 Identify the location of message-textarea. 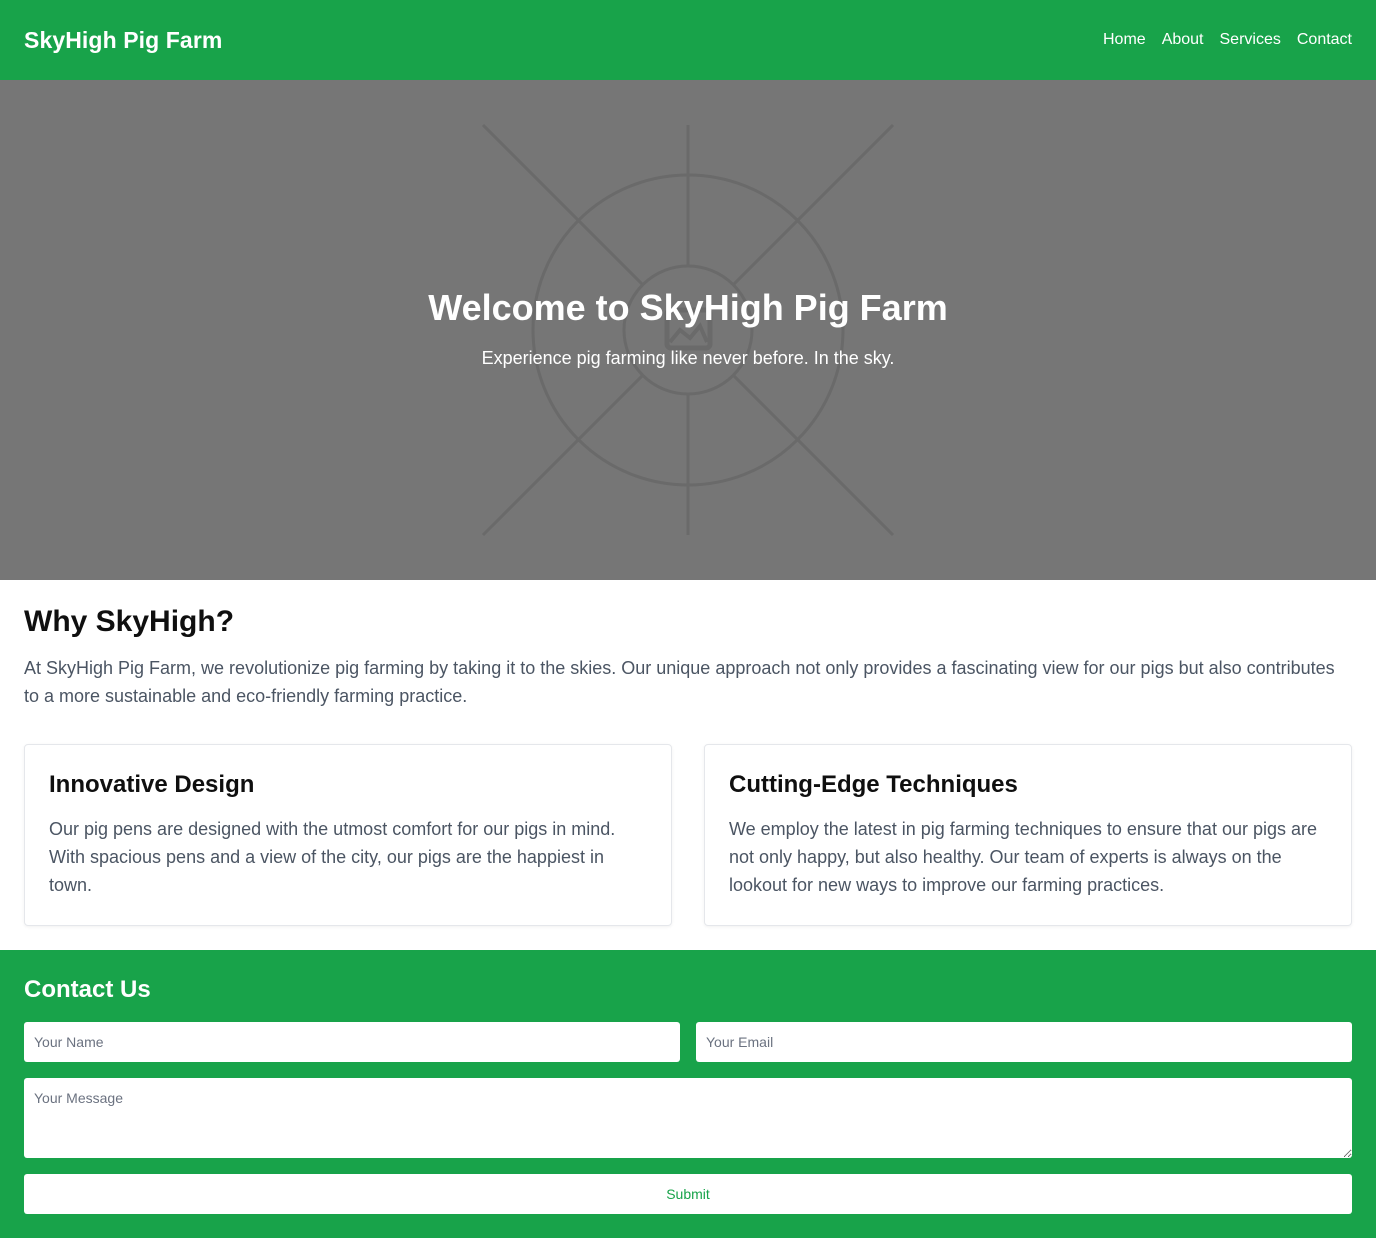
(688, 1118).